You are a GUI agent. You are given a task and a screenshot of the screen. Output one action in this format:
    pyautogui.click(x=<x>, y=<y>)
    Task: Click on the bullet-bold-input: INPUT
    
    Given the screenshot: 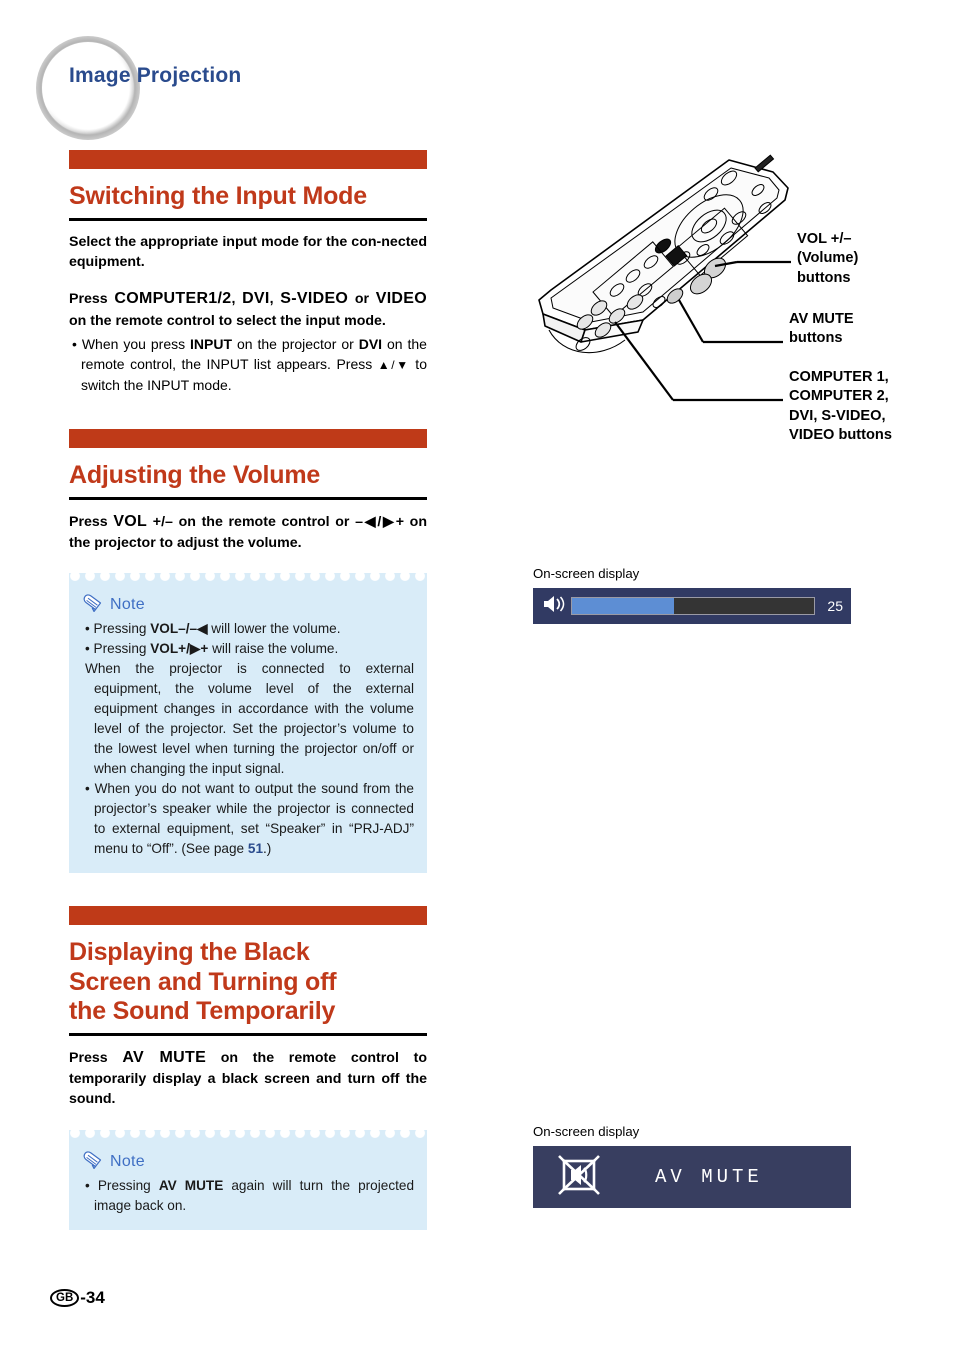 What is the action you would take?
    pyautogui.click(x=211, y=343)
    